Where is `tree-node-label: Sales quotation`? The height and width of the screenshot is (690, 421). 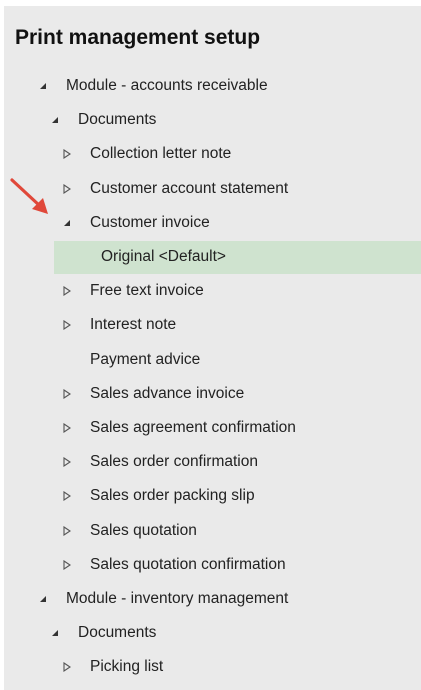
tree-node-label: Sales quotation is located at coordinates (143, 530).